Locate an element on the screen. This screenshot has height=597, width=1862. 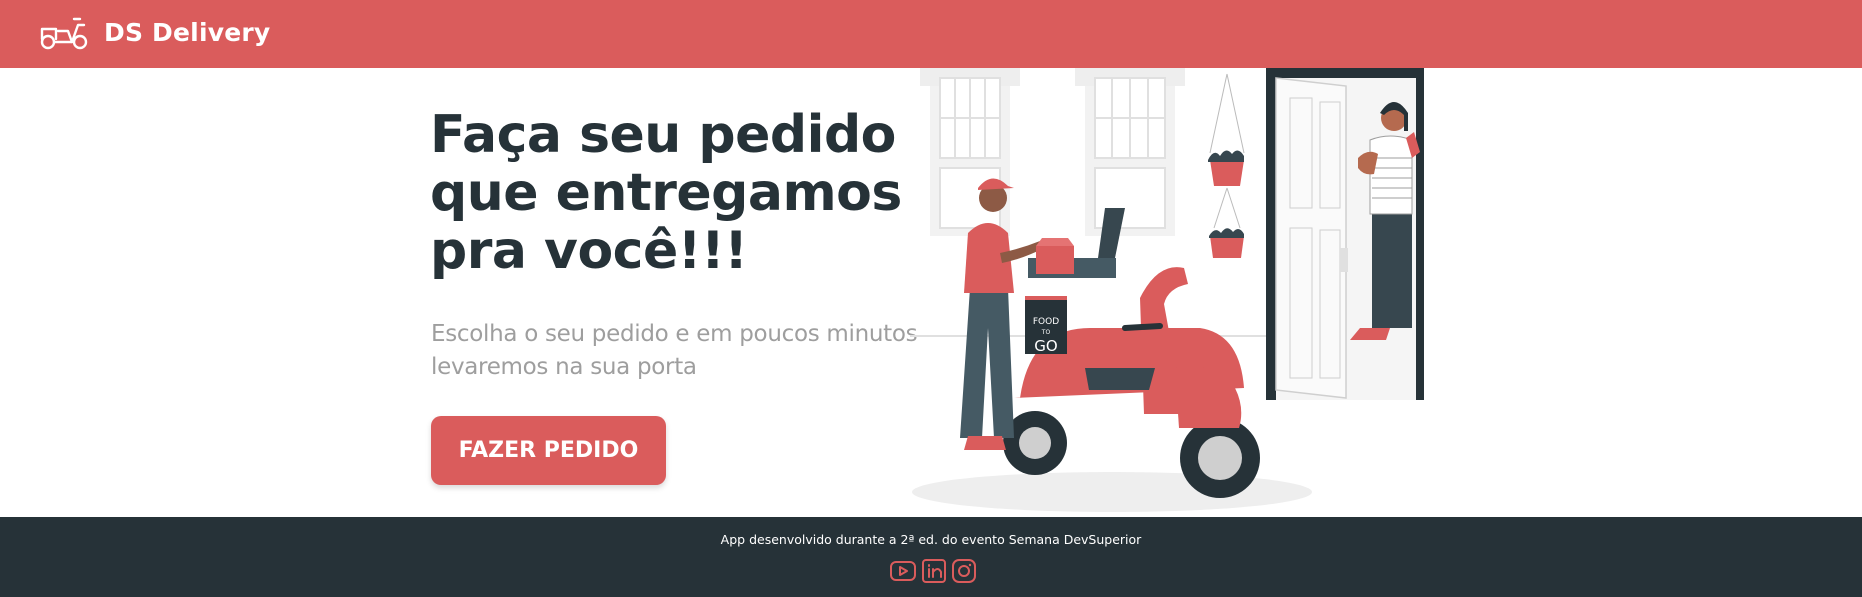
hanging-plants is located at coordinates (1226, 165).